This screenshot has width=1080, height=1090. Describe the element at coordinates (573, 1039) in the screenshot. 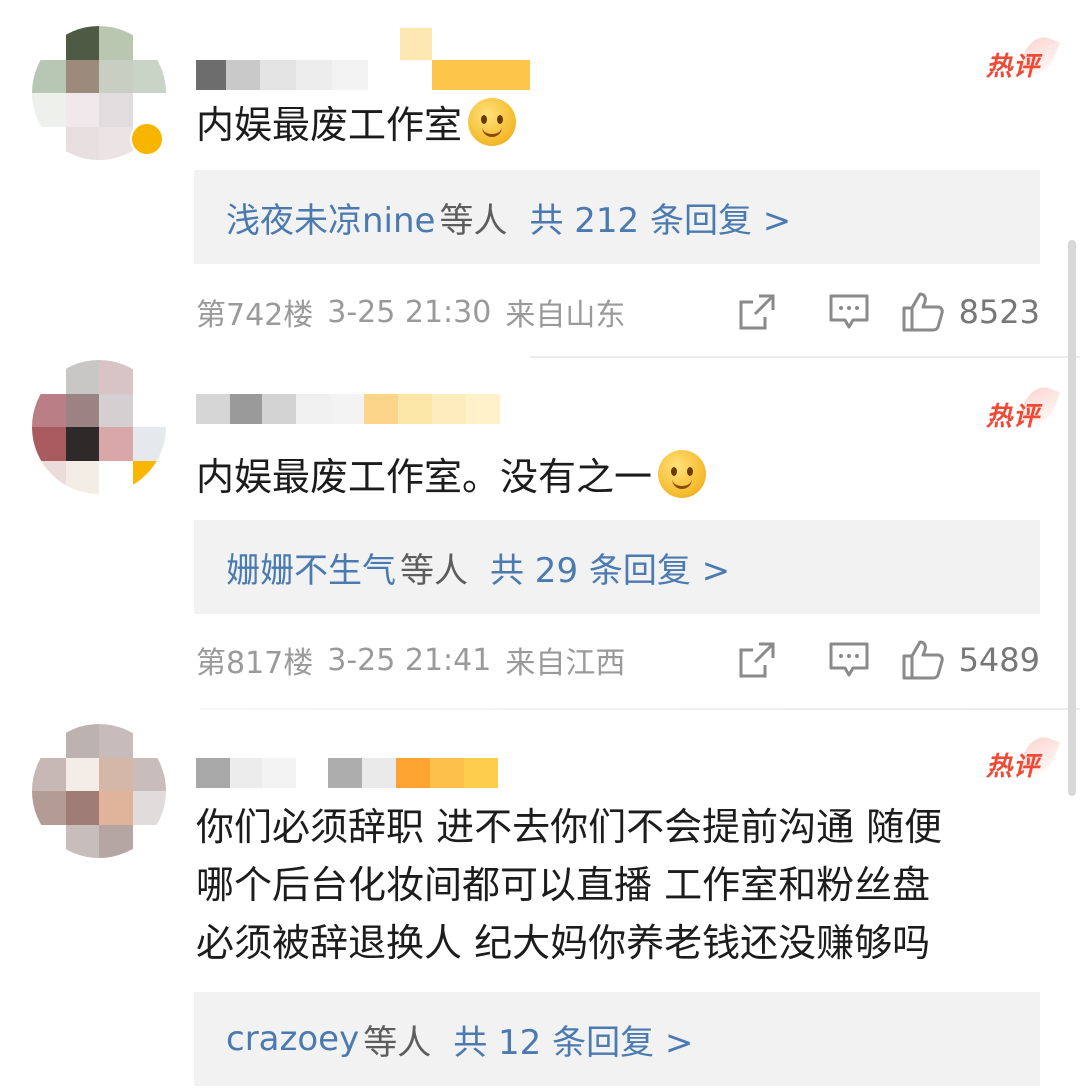

I see `reply-count-link: 共 12 条回复 >` at that location.